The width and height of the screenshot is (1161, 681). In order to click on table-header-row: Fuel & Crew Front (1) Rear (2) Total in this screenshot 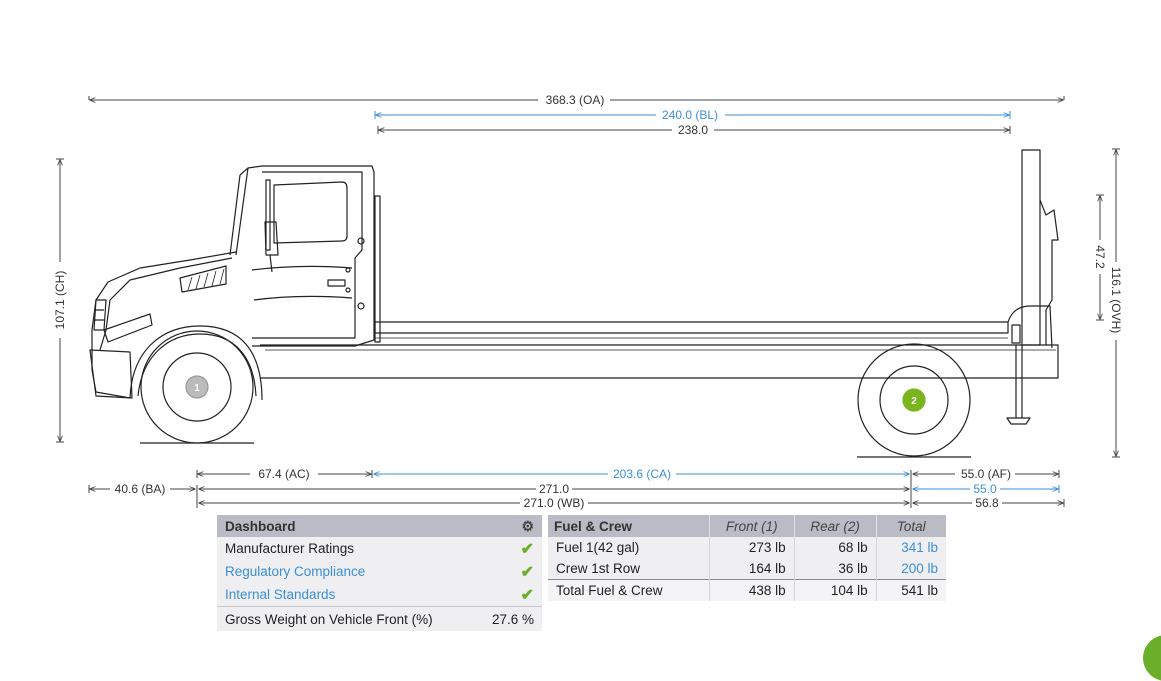, I will do `click(747, 526)`.